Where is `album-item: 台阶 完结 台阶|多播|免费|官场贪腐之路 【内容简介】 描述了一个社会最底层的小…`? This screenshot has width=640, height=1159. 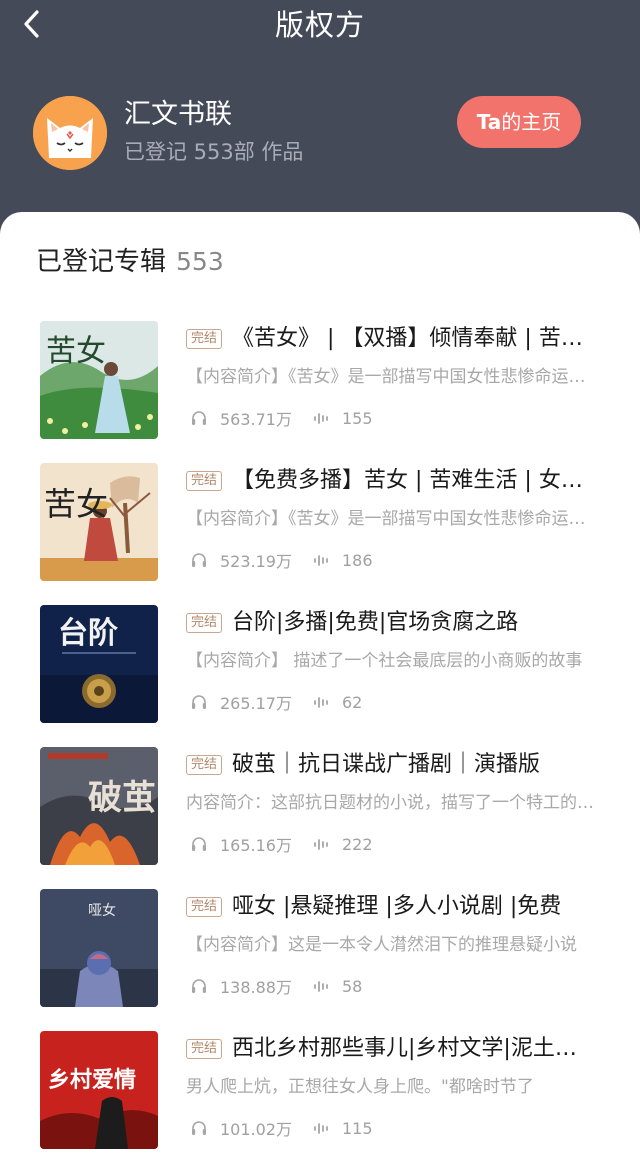
album-item: 台阶 完结 台阶|多播|免费|官场贪腐之路 【内容简介】 描述了一个社会最底层的小… is located at coordinates (320, 665).